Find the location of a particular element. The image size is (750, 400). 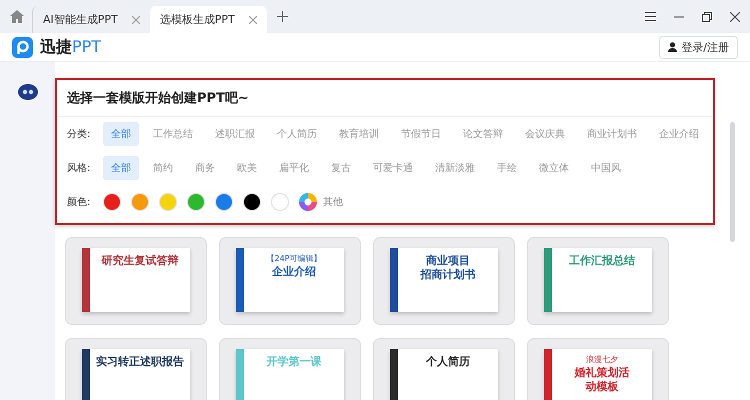

filter-chip: 商务 is located at coordinates (205, 168).